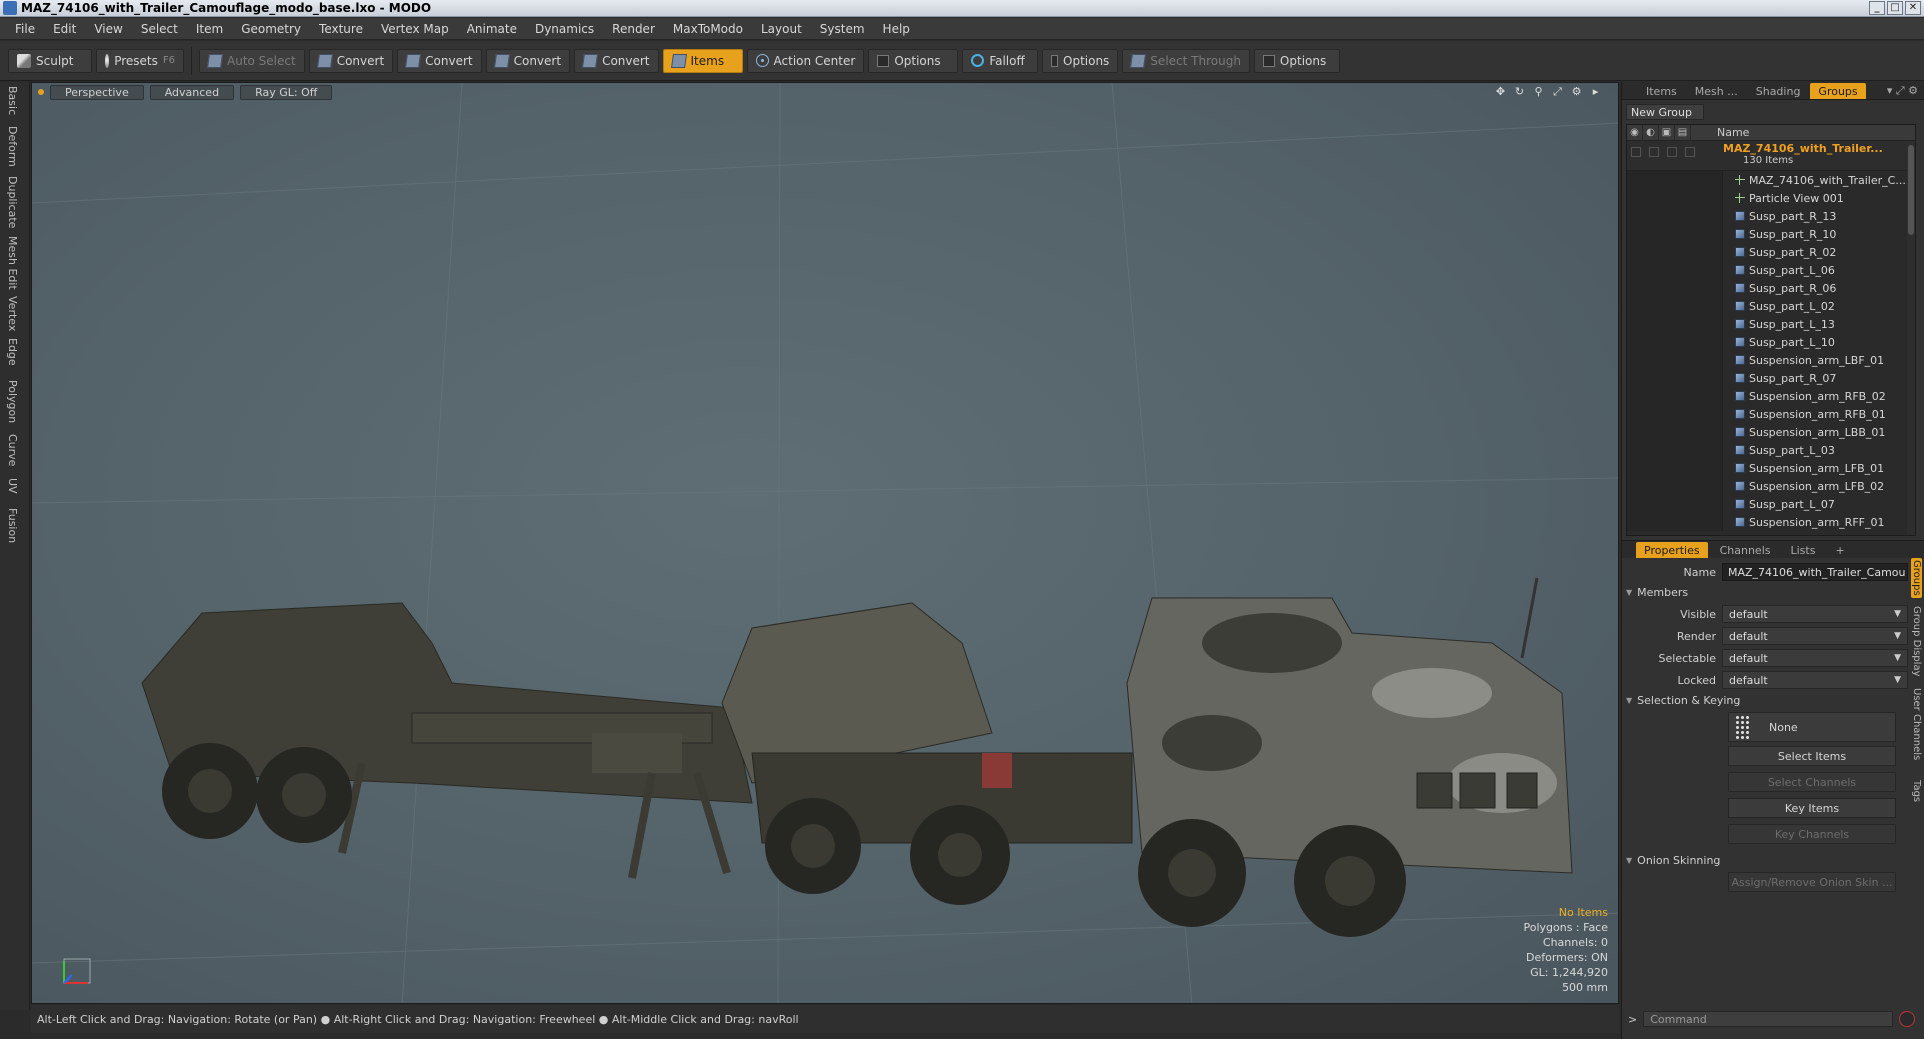 The image size is (1924, 1039). Describe the element at coordinates (1916, 578) in the screenshot. I see `side-tab-groups: Groups` at that location.